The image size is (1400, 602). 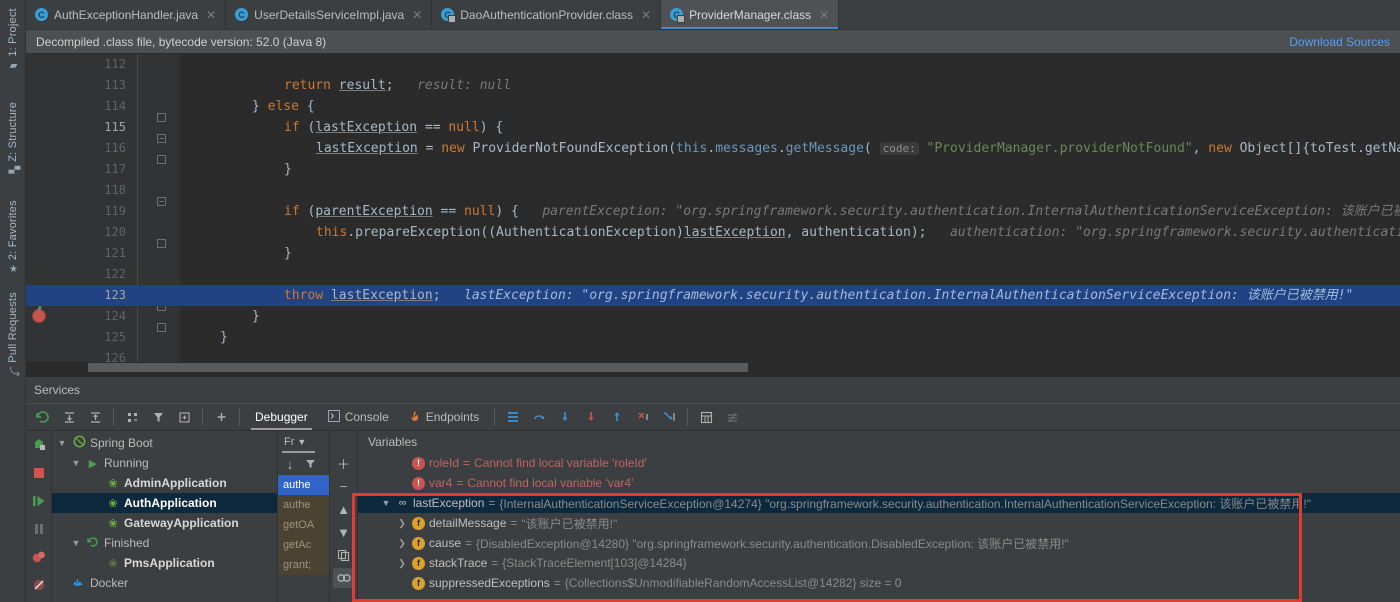 I want to click on code-line: 113 return result; result: null, so click(x=752, y=85).